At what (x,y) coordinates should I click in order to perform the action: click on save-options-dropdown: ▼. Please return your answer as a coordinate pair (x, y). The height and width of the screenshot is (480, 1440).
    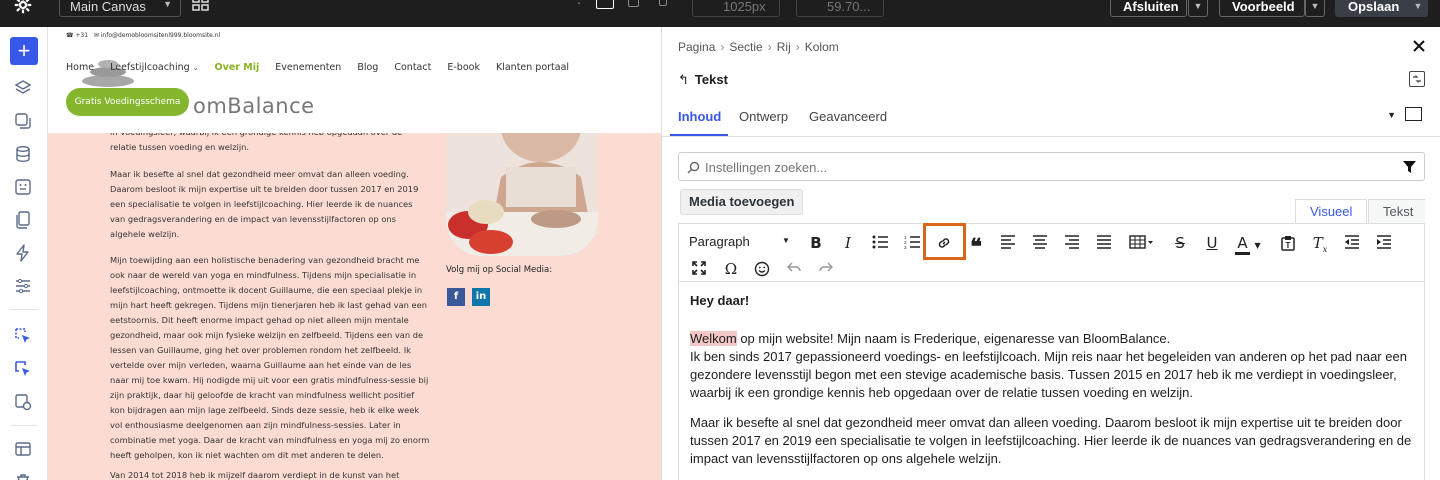
    Looking at the image, I should click on (1418, 8).